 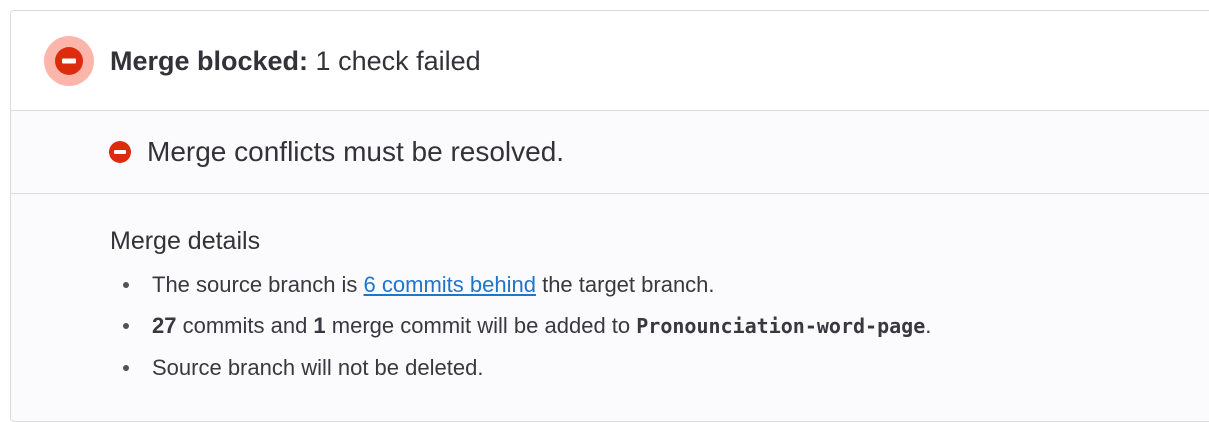 What do you see at coordinates (356, 151) in the screenshot?
I see `failed-check-text: Merge conflicts must be resolved.` at bounding box center [356, 151].